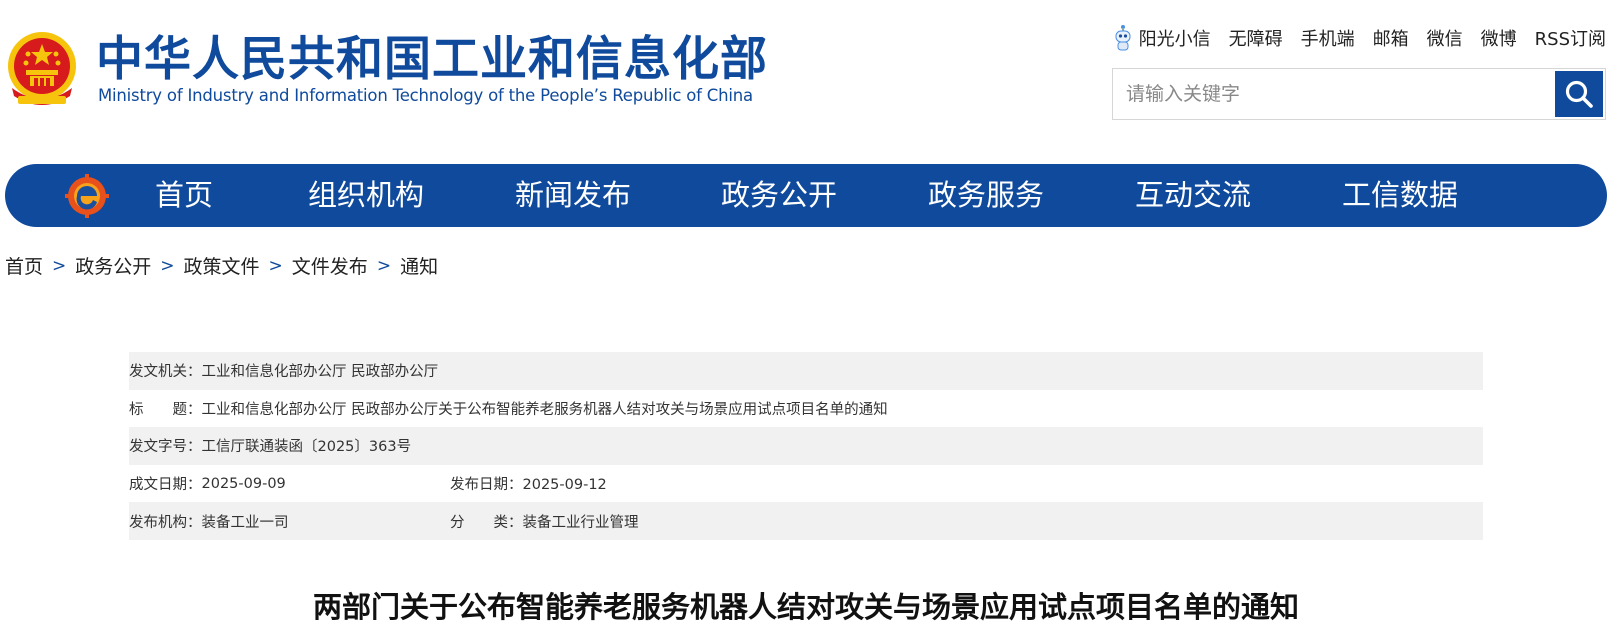 The image size is (1612, 644). Describe the element at coordinates (432, 59) in the screenshot. I see `site-title: 中华人民共和国工业和信息化部` at that location.